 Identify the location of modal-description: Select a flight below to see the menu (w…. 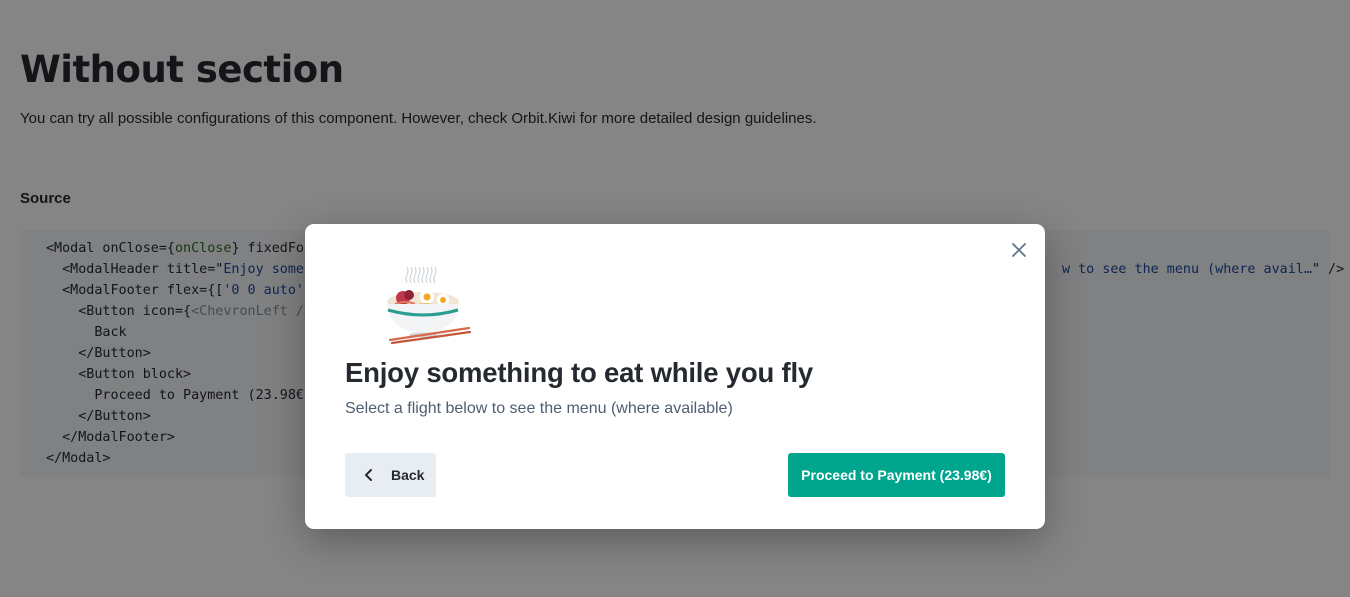
(539, 408).